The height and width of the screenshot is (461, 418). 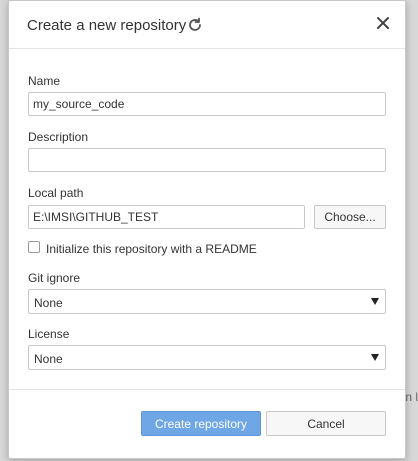 What do you see at coordinates (383, 23) in the screenshot?
I see `close-icon` at bounding box center [383, 23].